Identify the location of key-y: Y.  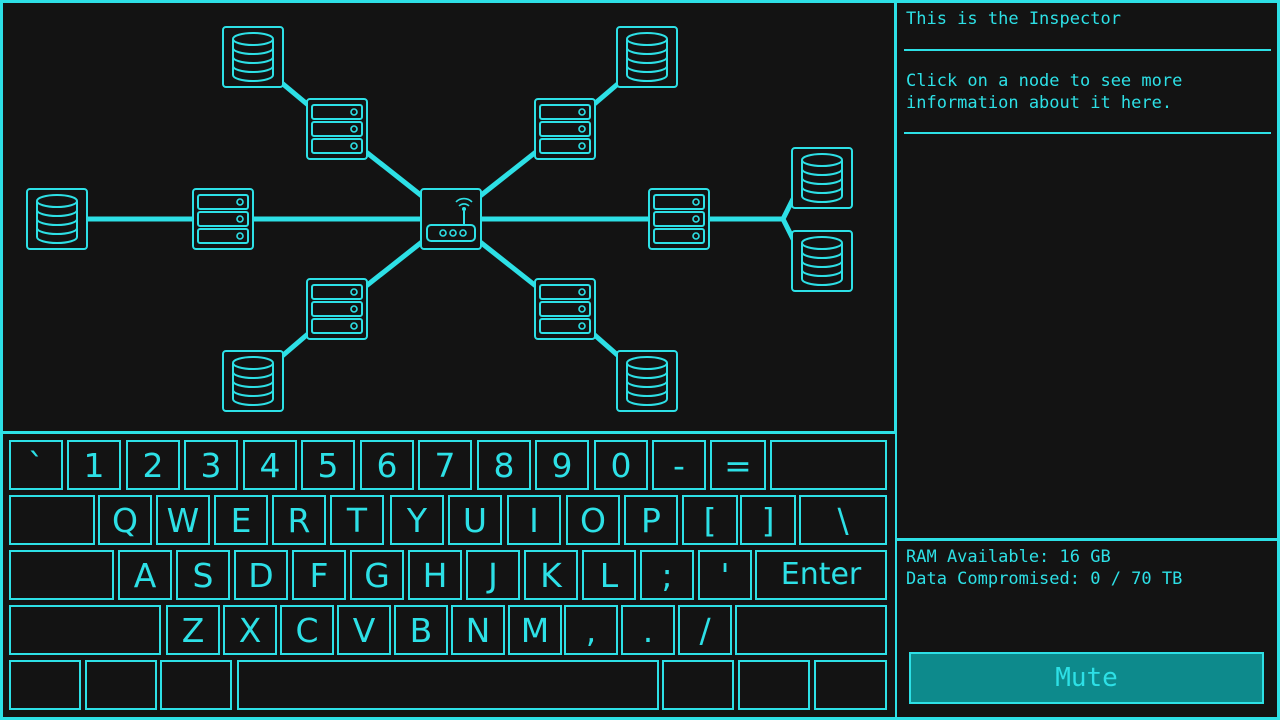
(417, 520).